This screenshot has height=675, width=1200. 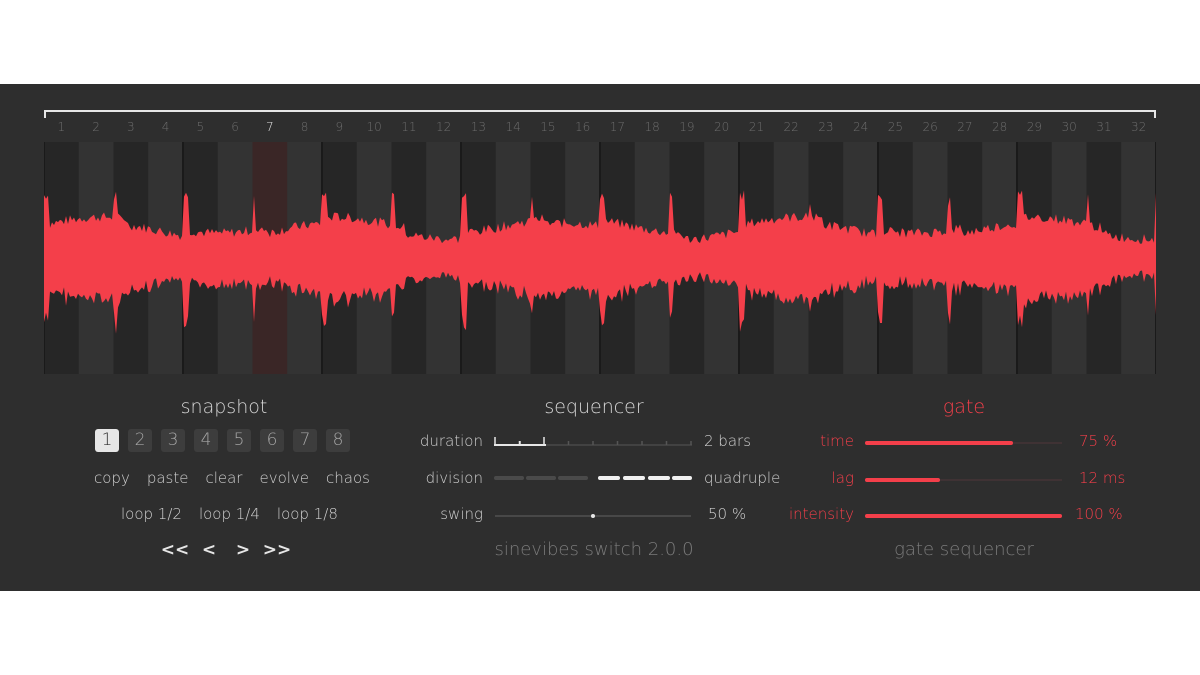 I want to click on step-number: 21, so click(x=756, y=127).